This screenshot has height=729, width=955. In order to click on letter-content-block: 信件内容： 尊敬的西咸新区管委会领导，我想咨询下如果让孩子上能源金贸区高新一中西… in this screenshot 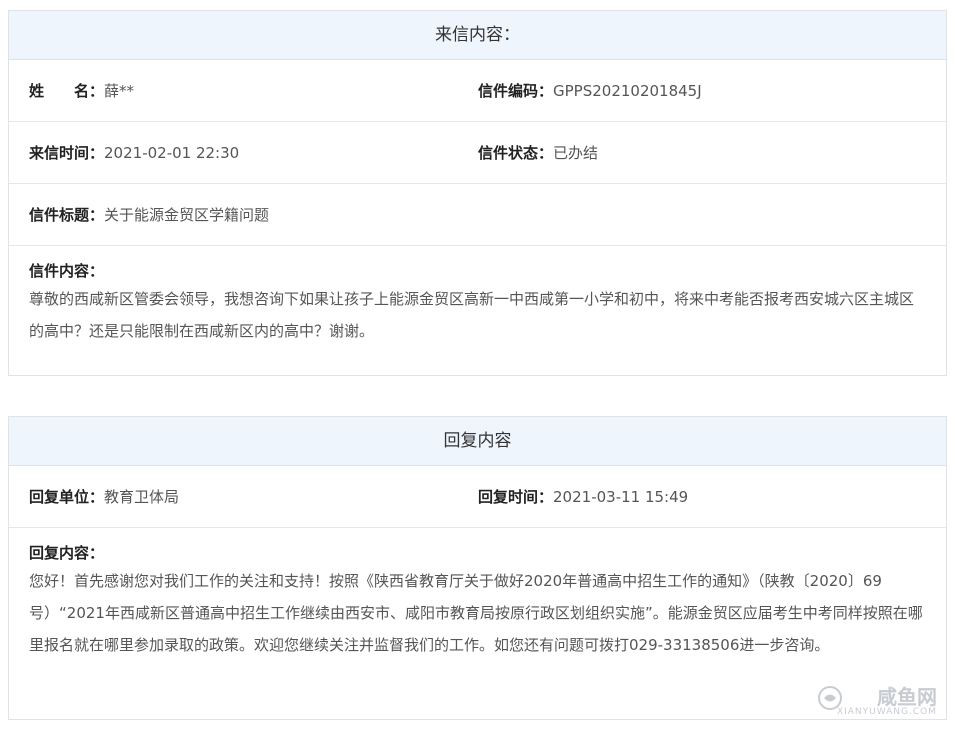, I will do `click(477, 301)`.